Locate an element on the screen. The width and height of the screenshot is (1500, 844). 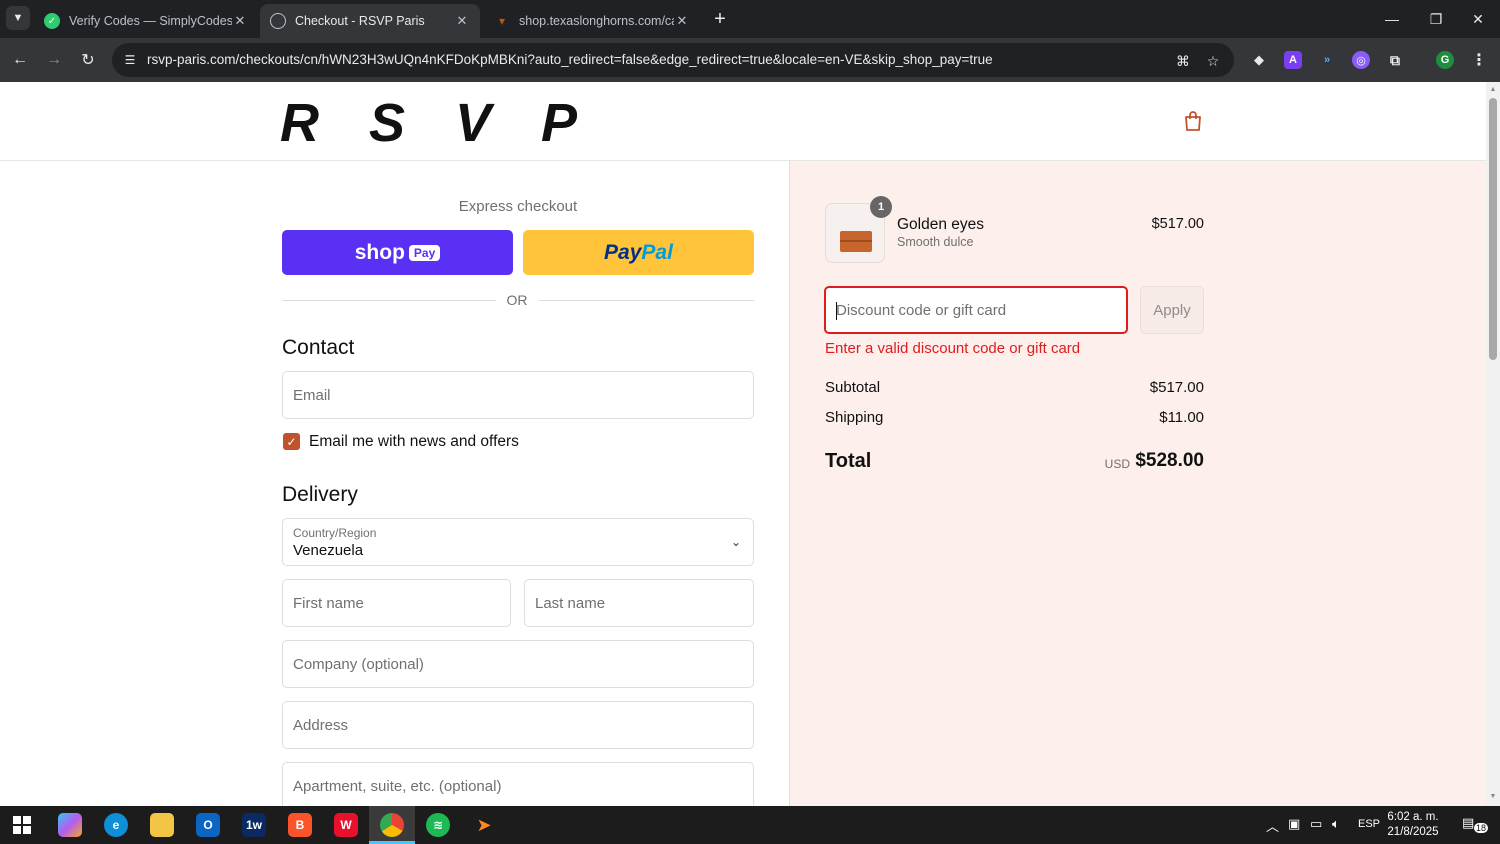
extensions-puzzle-icon: ⧉ is located at coordinates (1395, 60).